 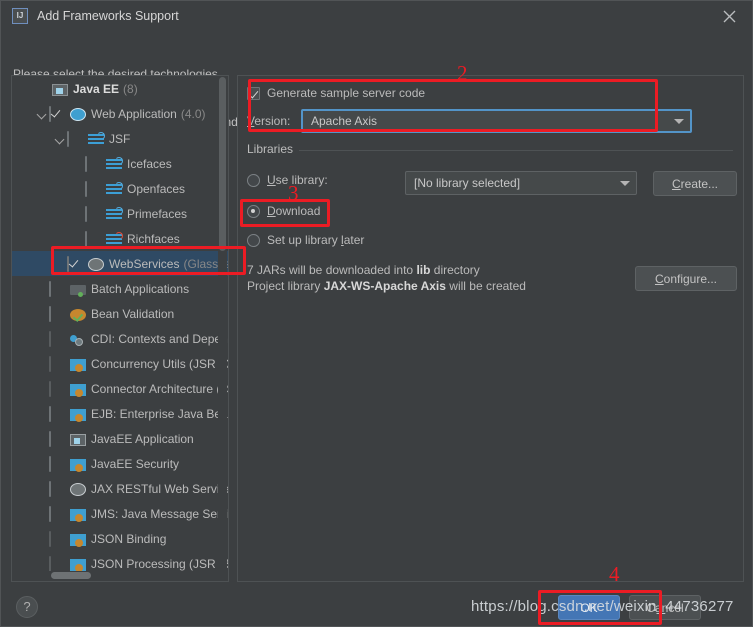 I want to click on tree-item-label: Web Application, so click(x=134, y=113).